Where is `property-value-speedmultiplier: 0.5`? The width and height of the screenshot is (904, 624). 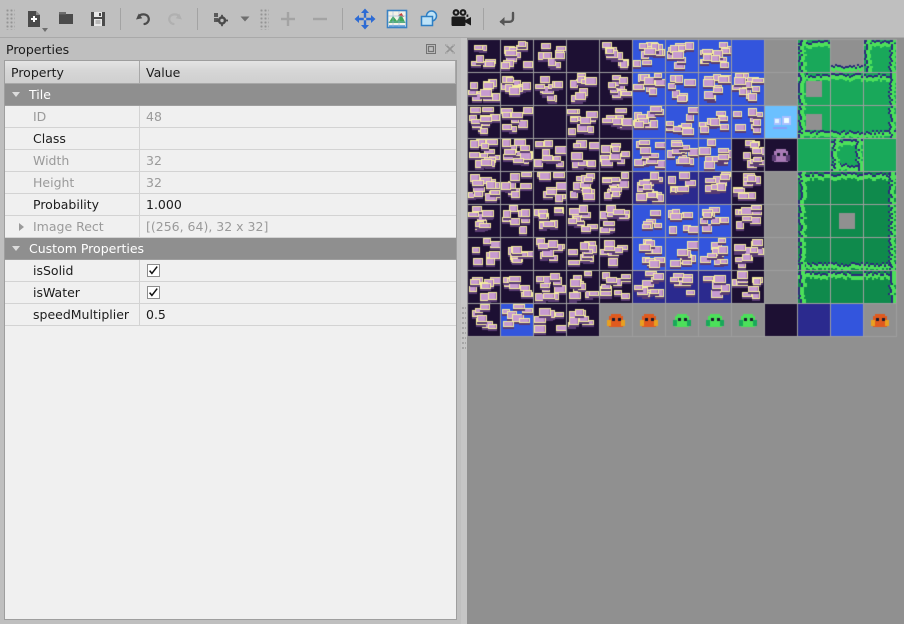
property-value-speedmultiplier: 0.5 is located at coordinates (298, 314).